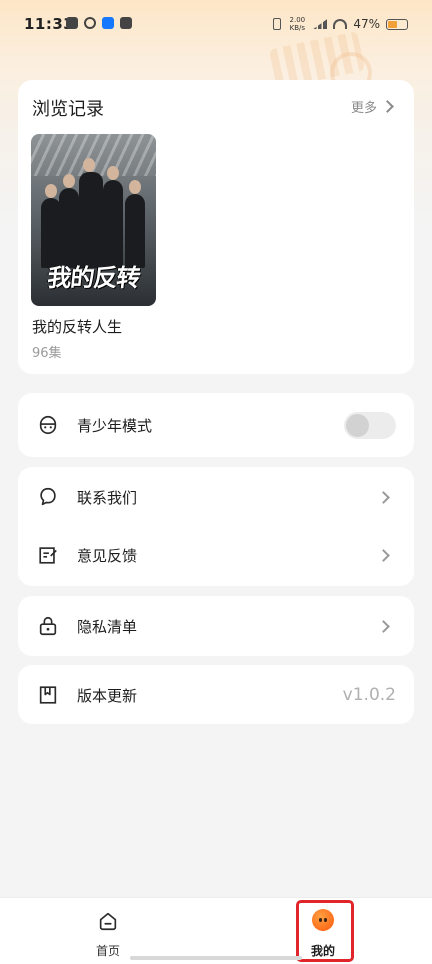 Image resolution: width=432 pixels, height=964 pixels. I want to click on feedback-label: 意见反馈, so click(107, 555).